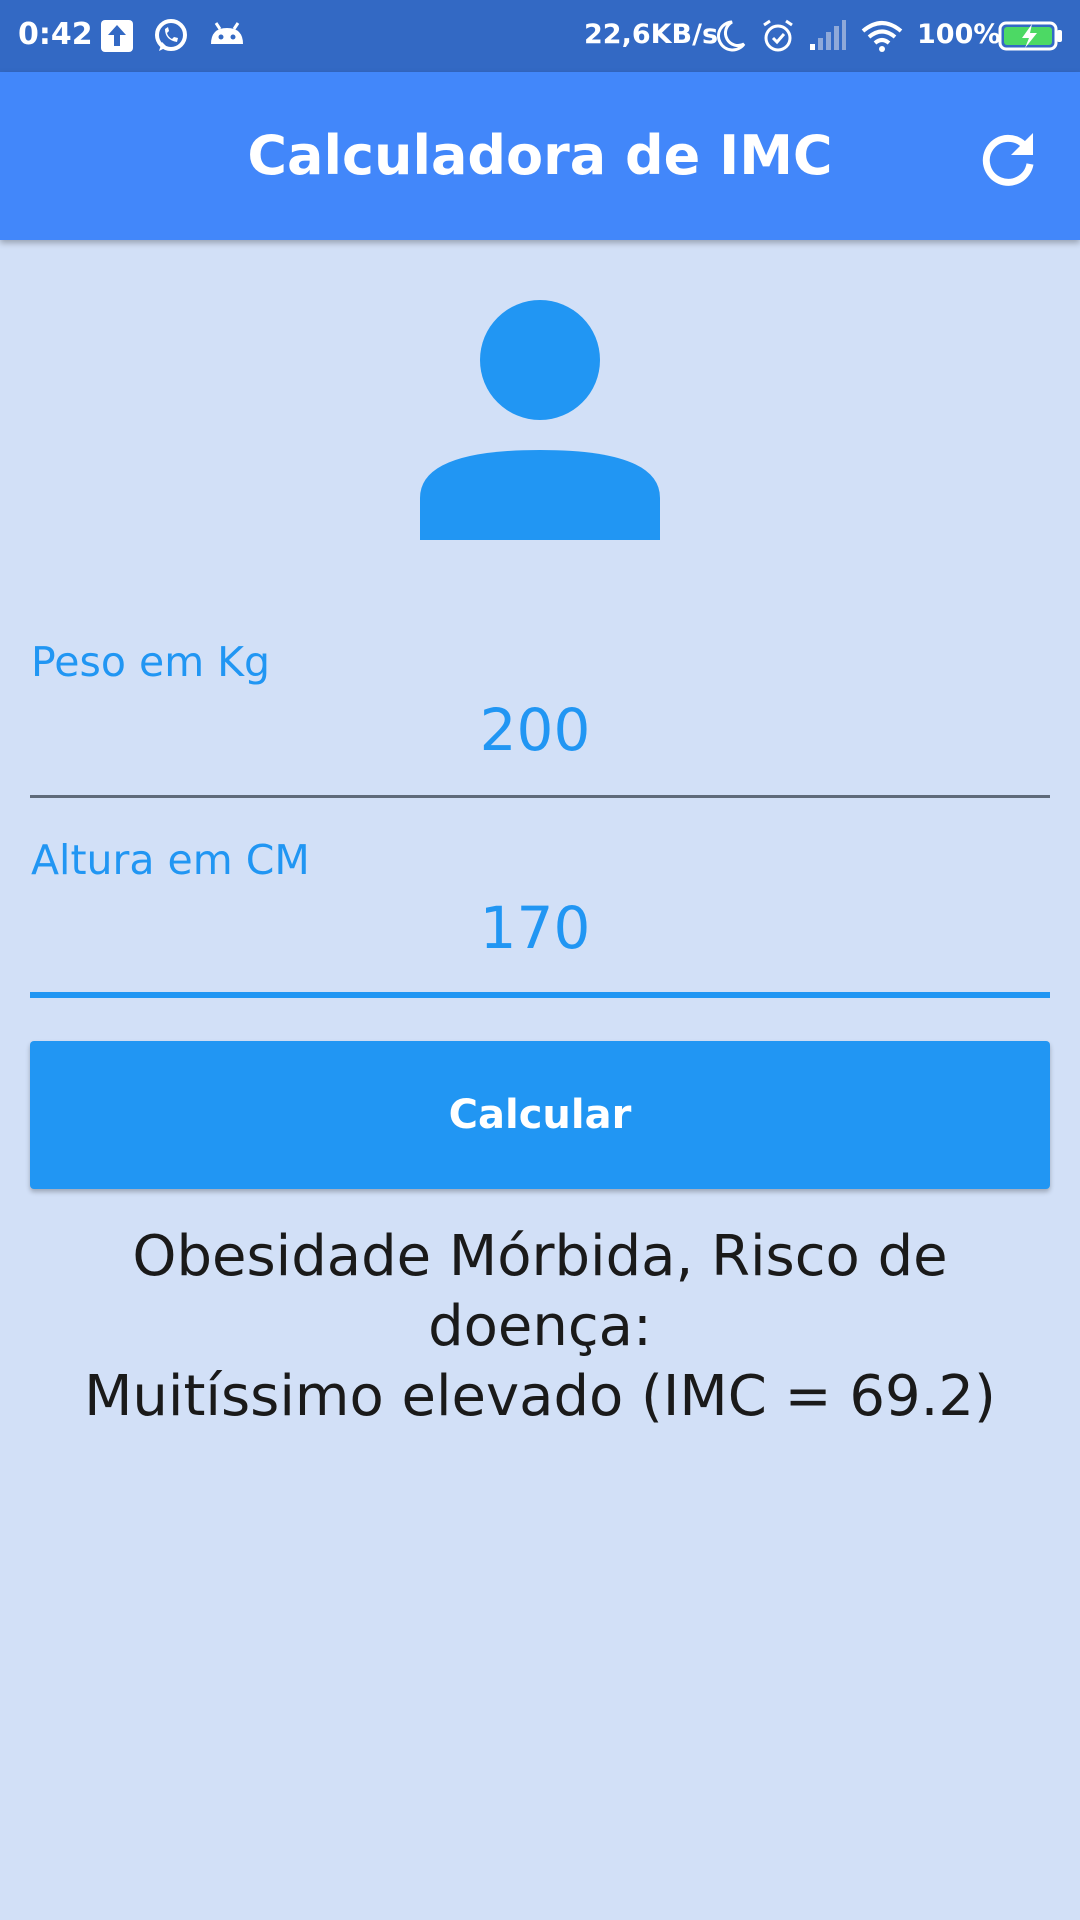 The width and height of the screenshot is (1080, 1920). Describe the element at coordinates (651, 34) in the screenshot. I see `network-speed: 22,6KB/s` at that location.